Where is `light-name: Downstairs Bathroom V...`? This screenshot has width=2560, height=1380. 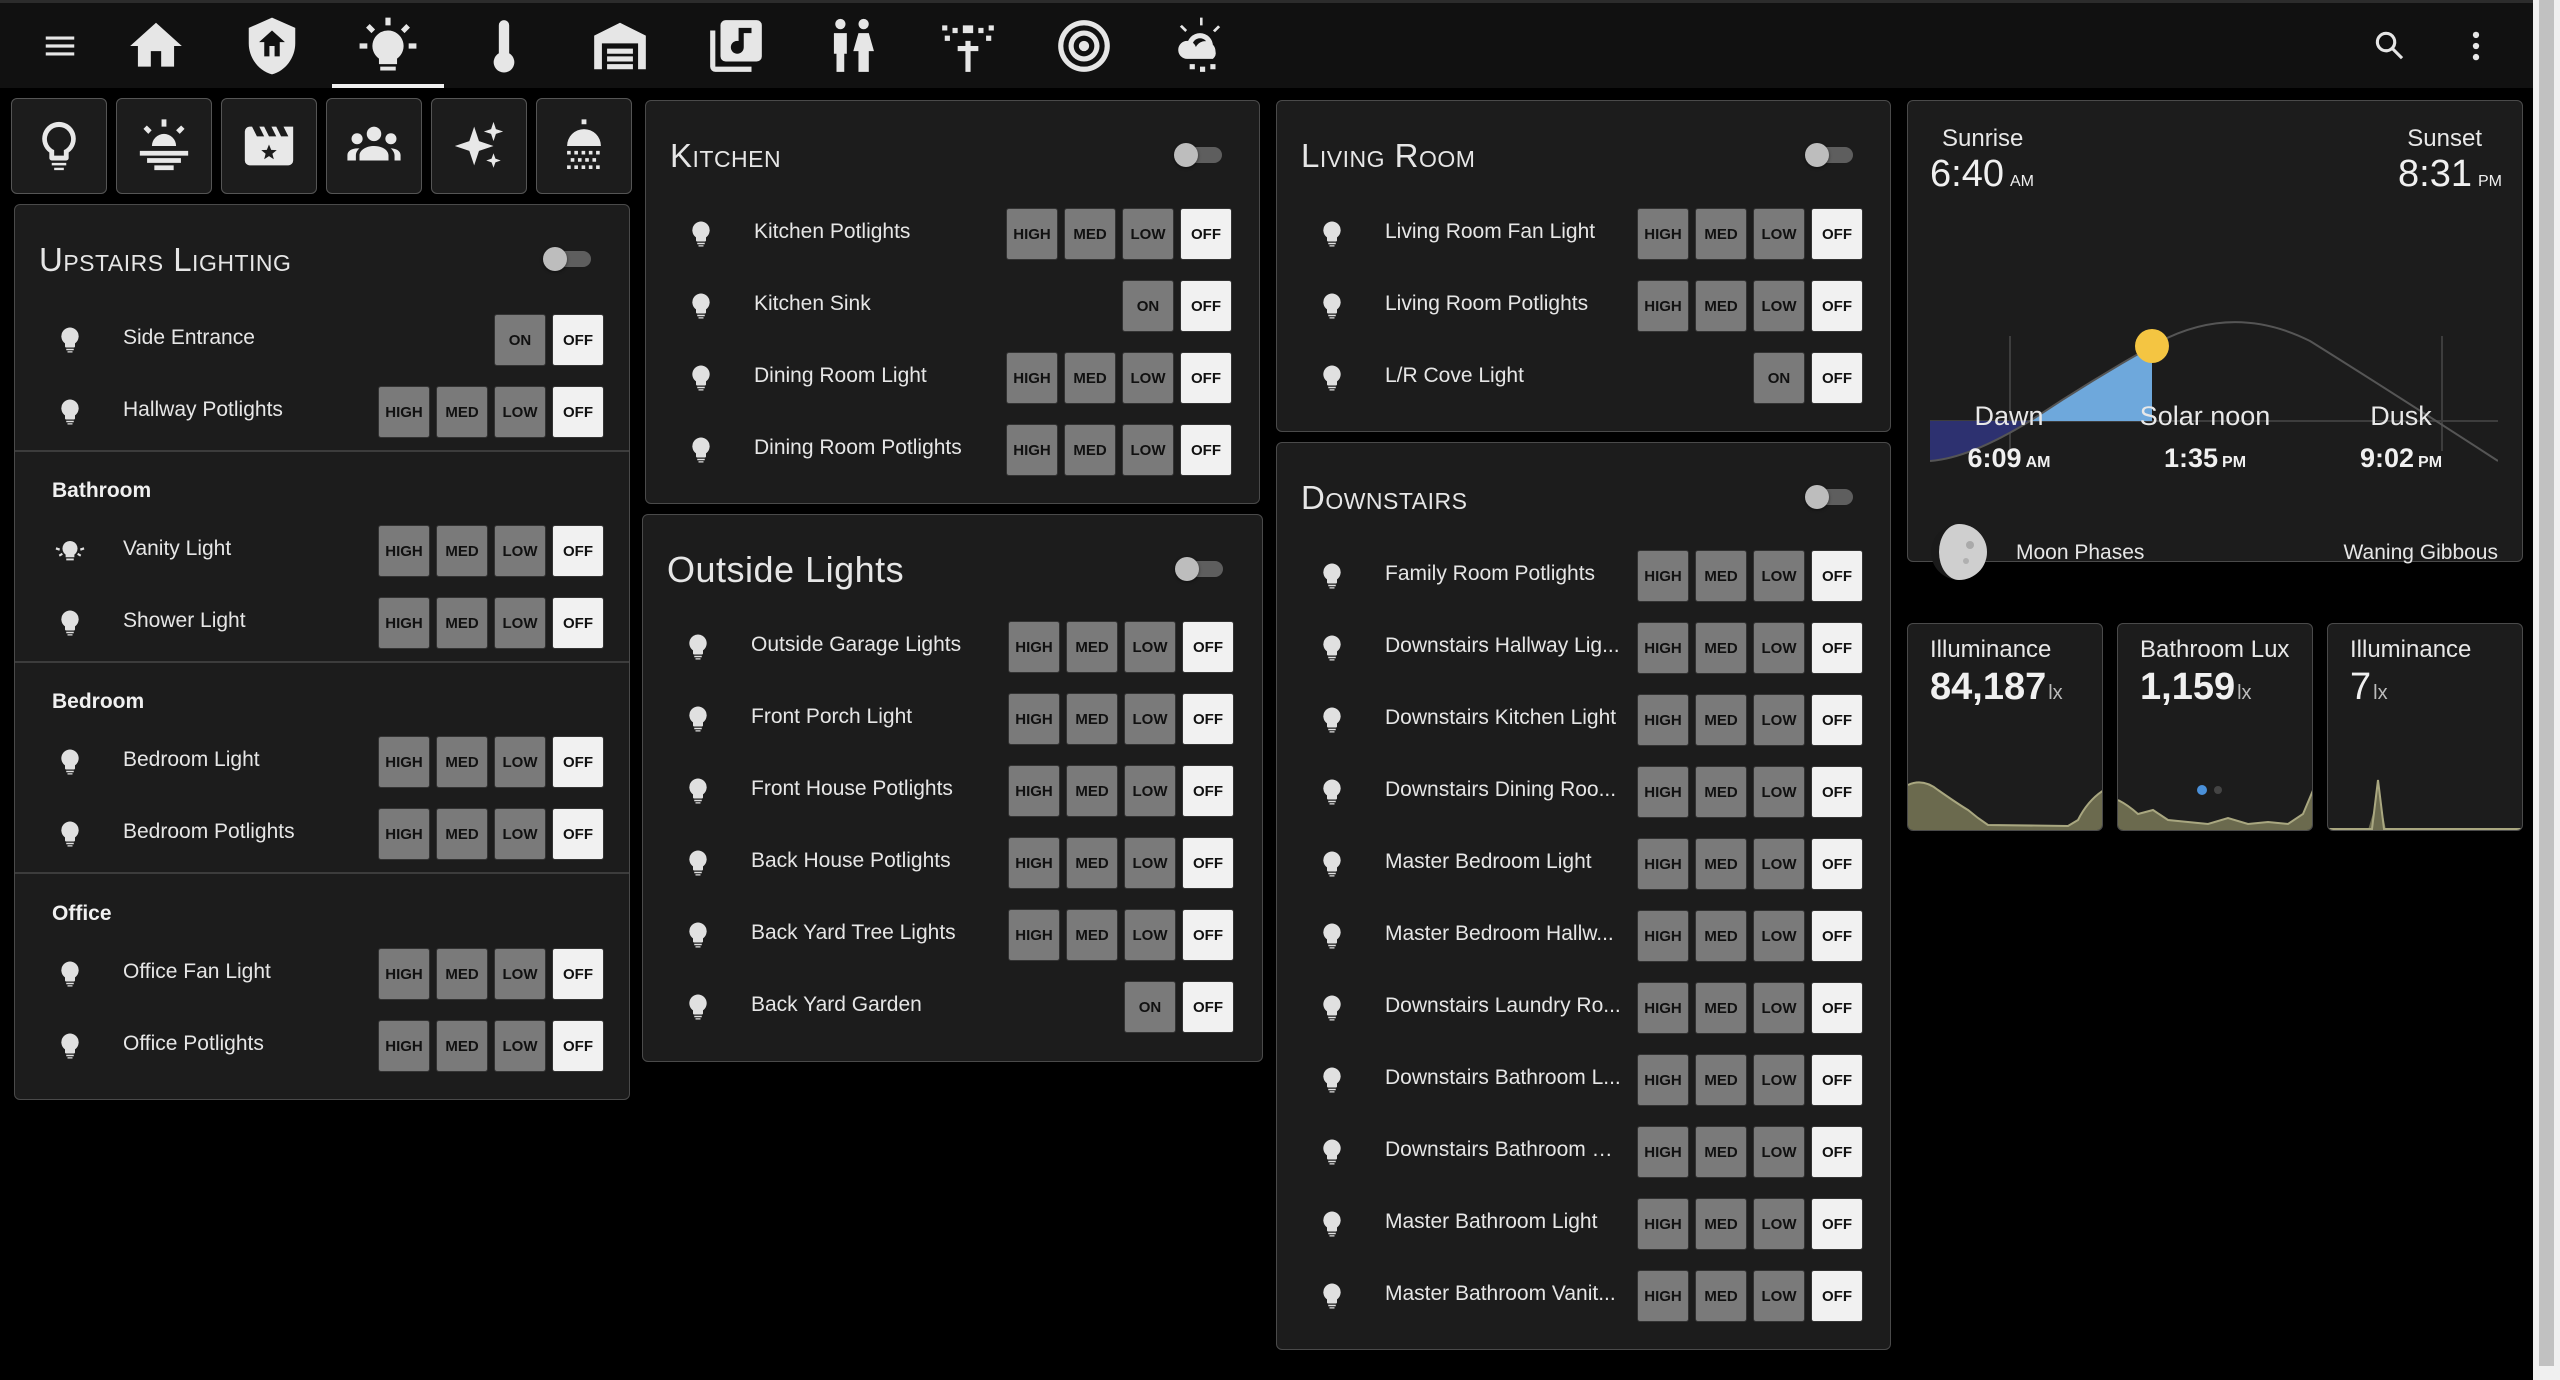 light-name: Downstairs Bathroom V... is located at coordinates (1503, 1150).